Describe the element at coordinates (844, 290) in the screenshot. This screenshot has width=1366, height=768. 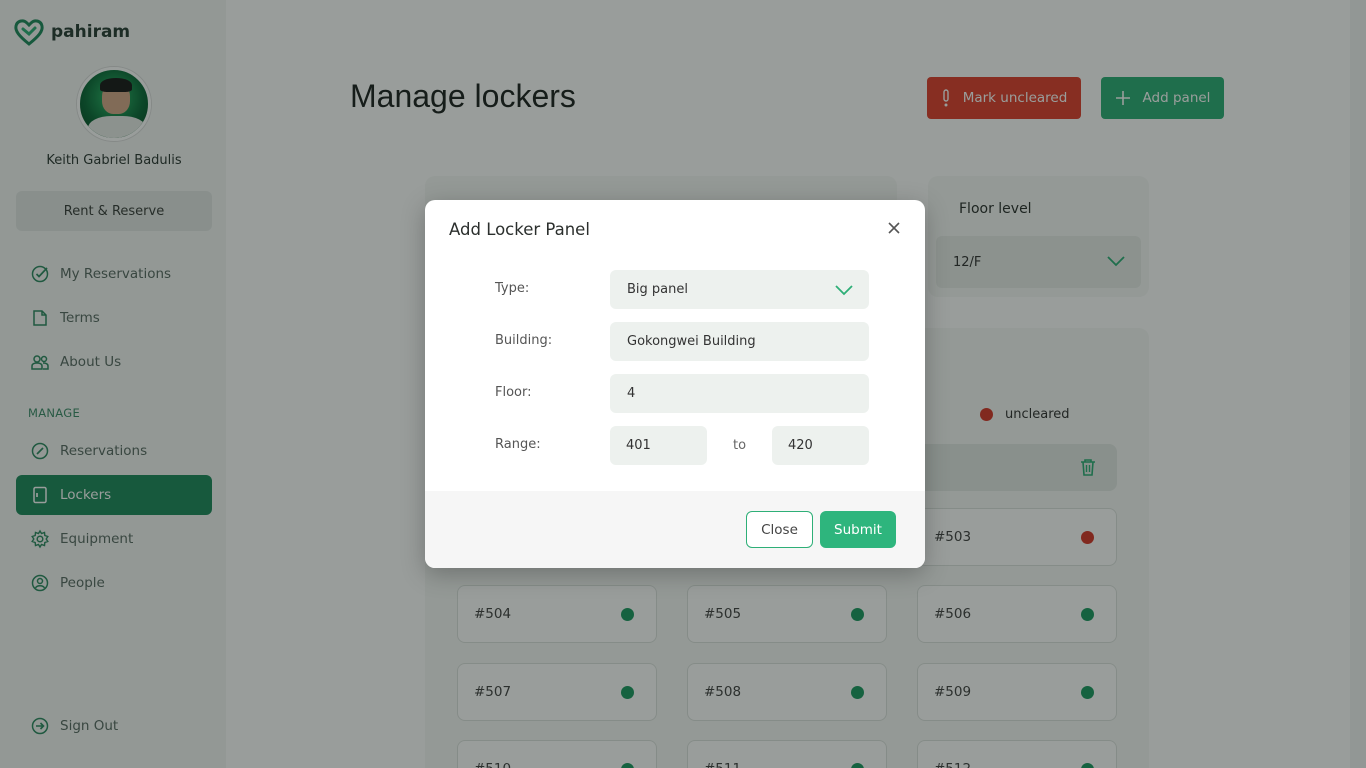
I see `chevron-down-icon` at that location.